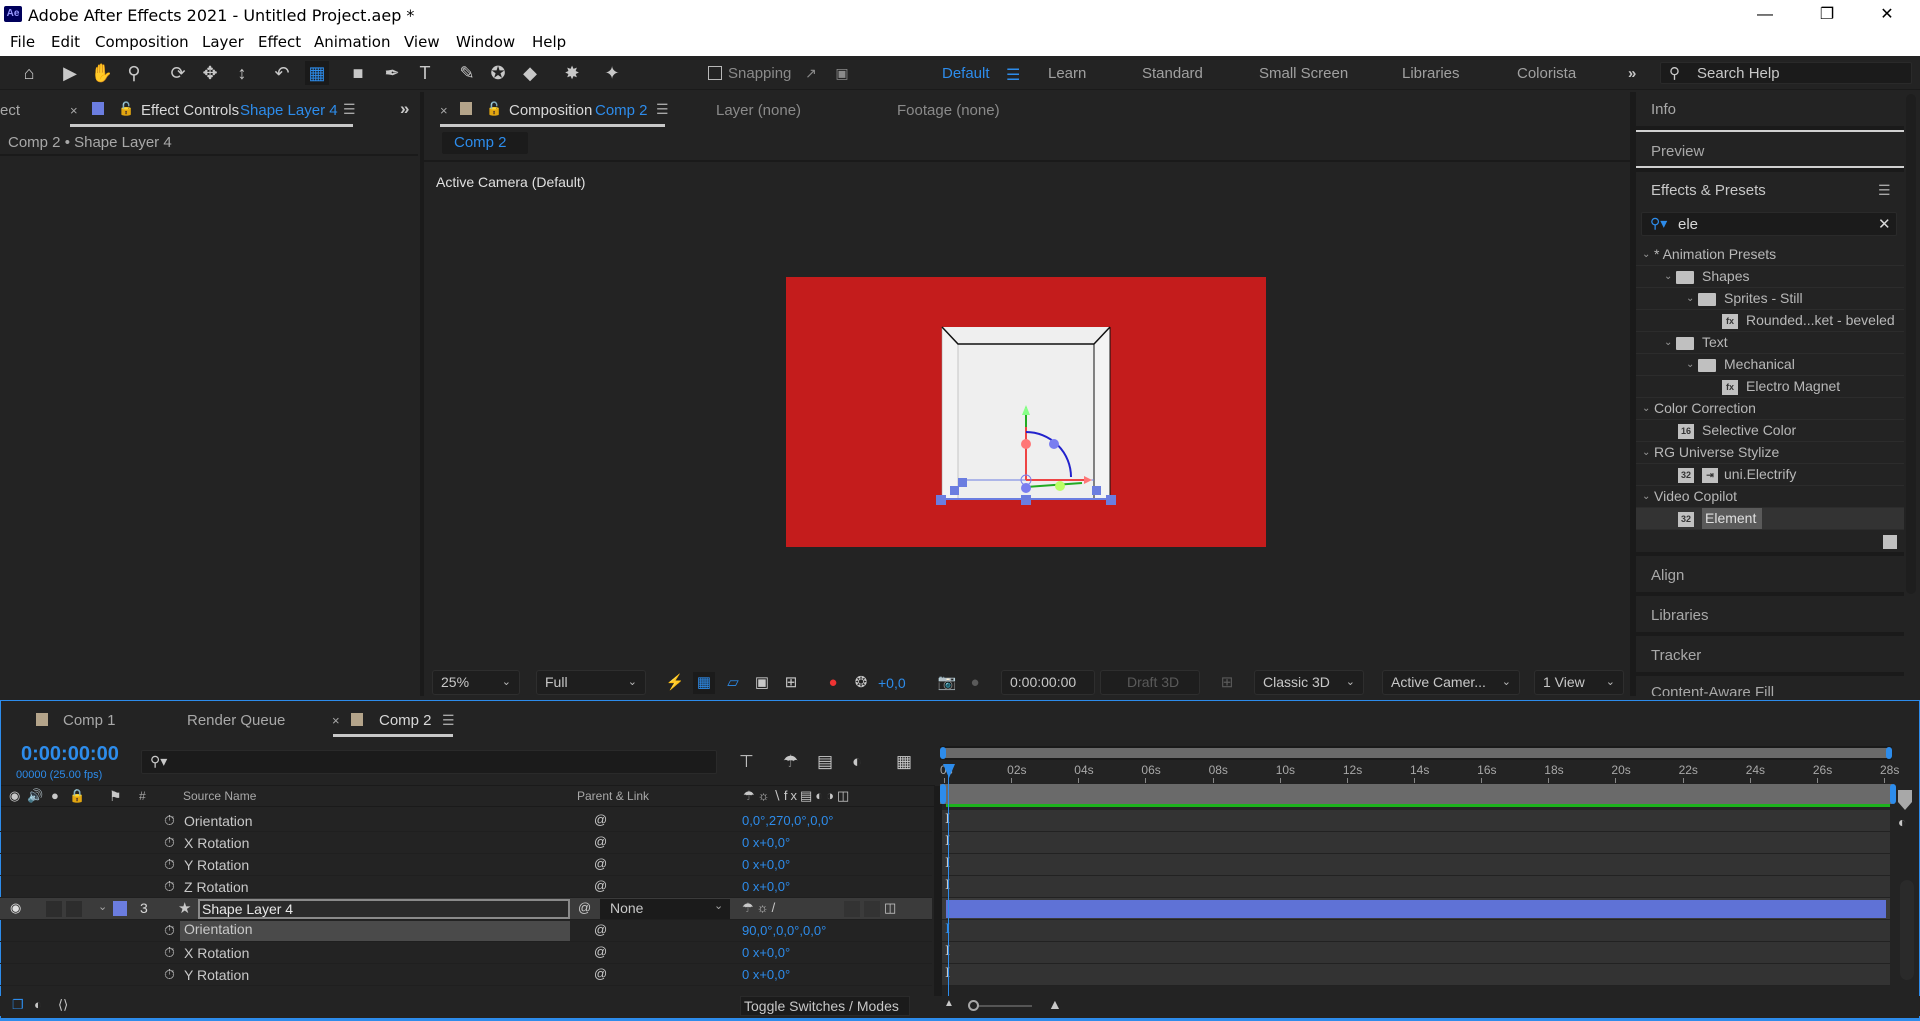  I want to click on property-row: ⏱ Z Rotation @0 x+0,0°, so click(466, 887).